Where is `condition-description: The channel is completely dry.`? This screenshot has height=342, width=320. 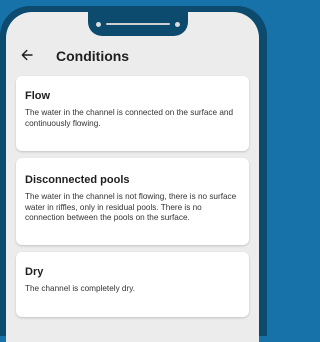
condition-description: The channel is completely dry. is located at coordinates (80, 288).